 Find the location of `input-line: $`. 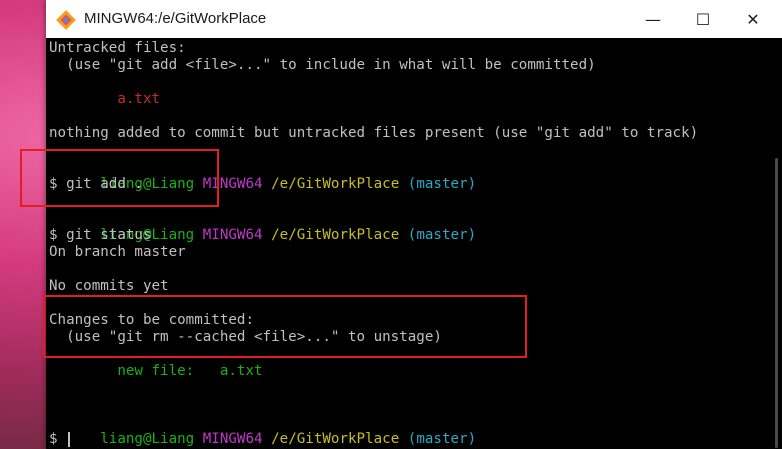

input-line: $ is located at coordinates (60, 439).